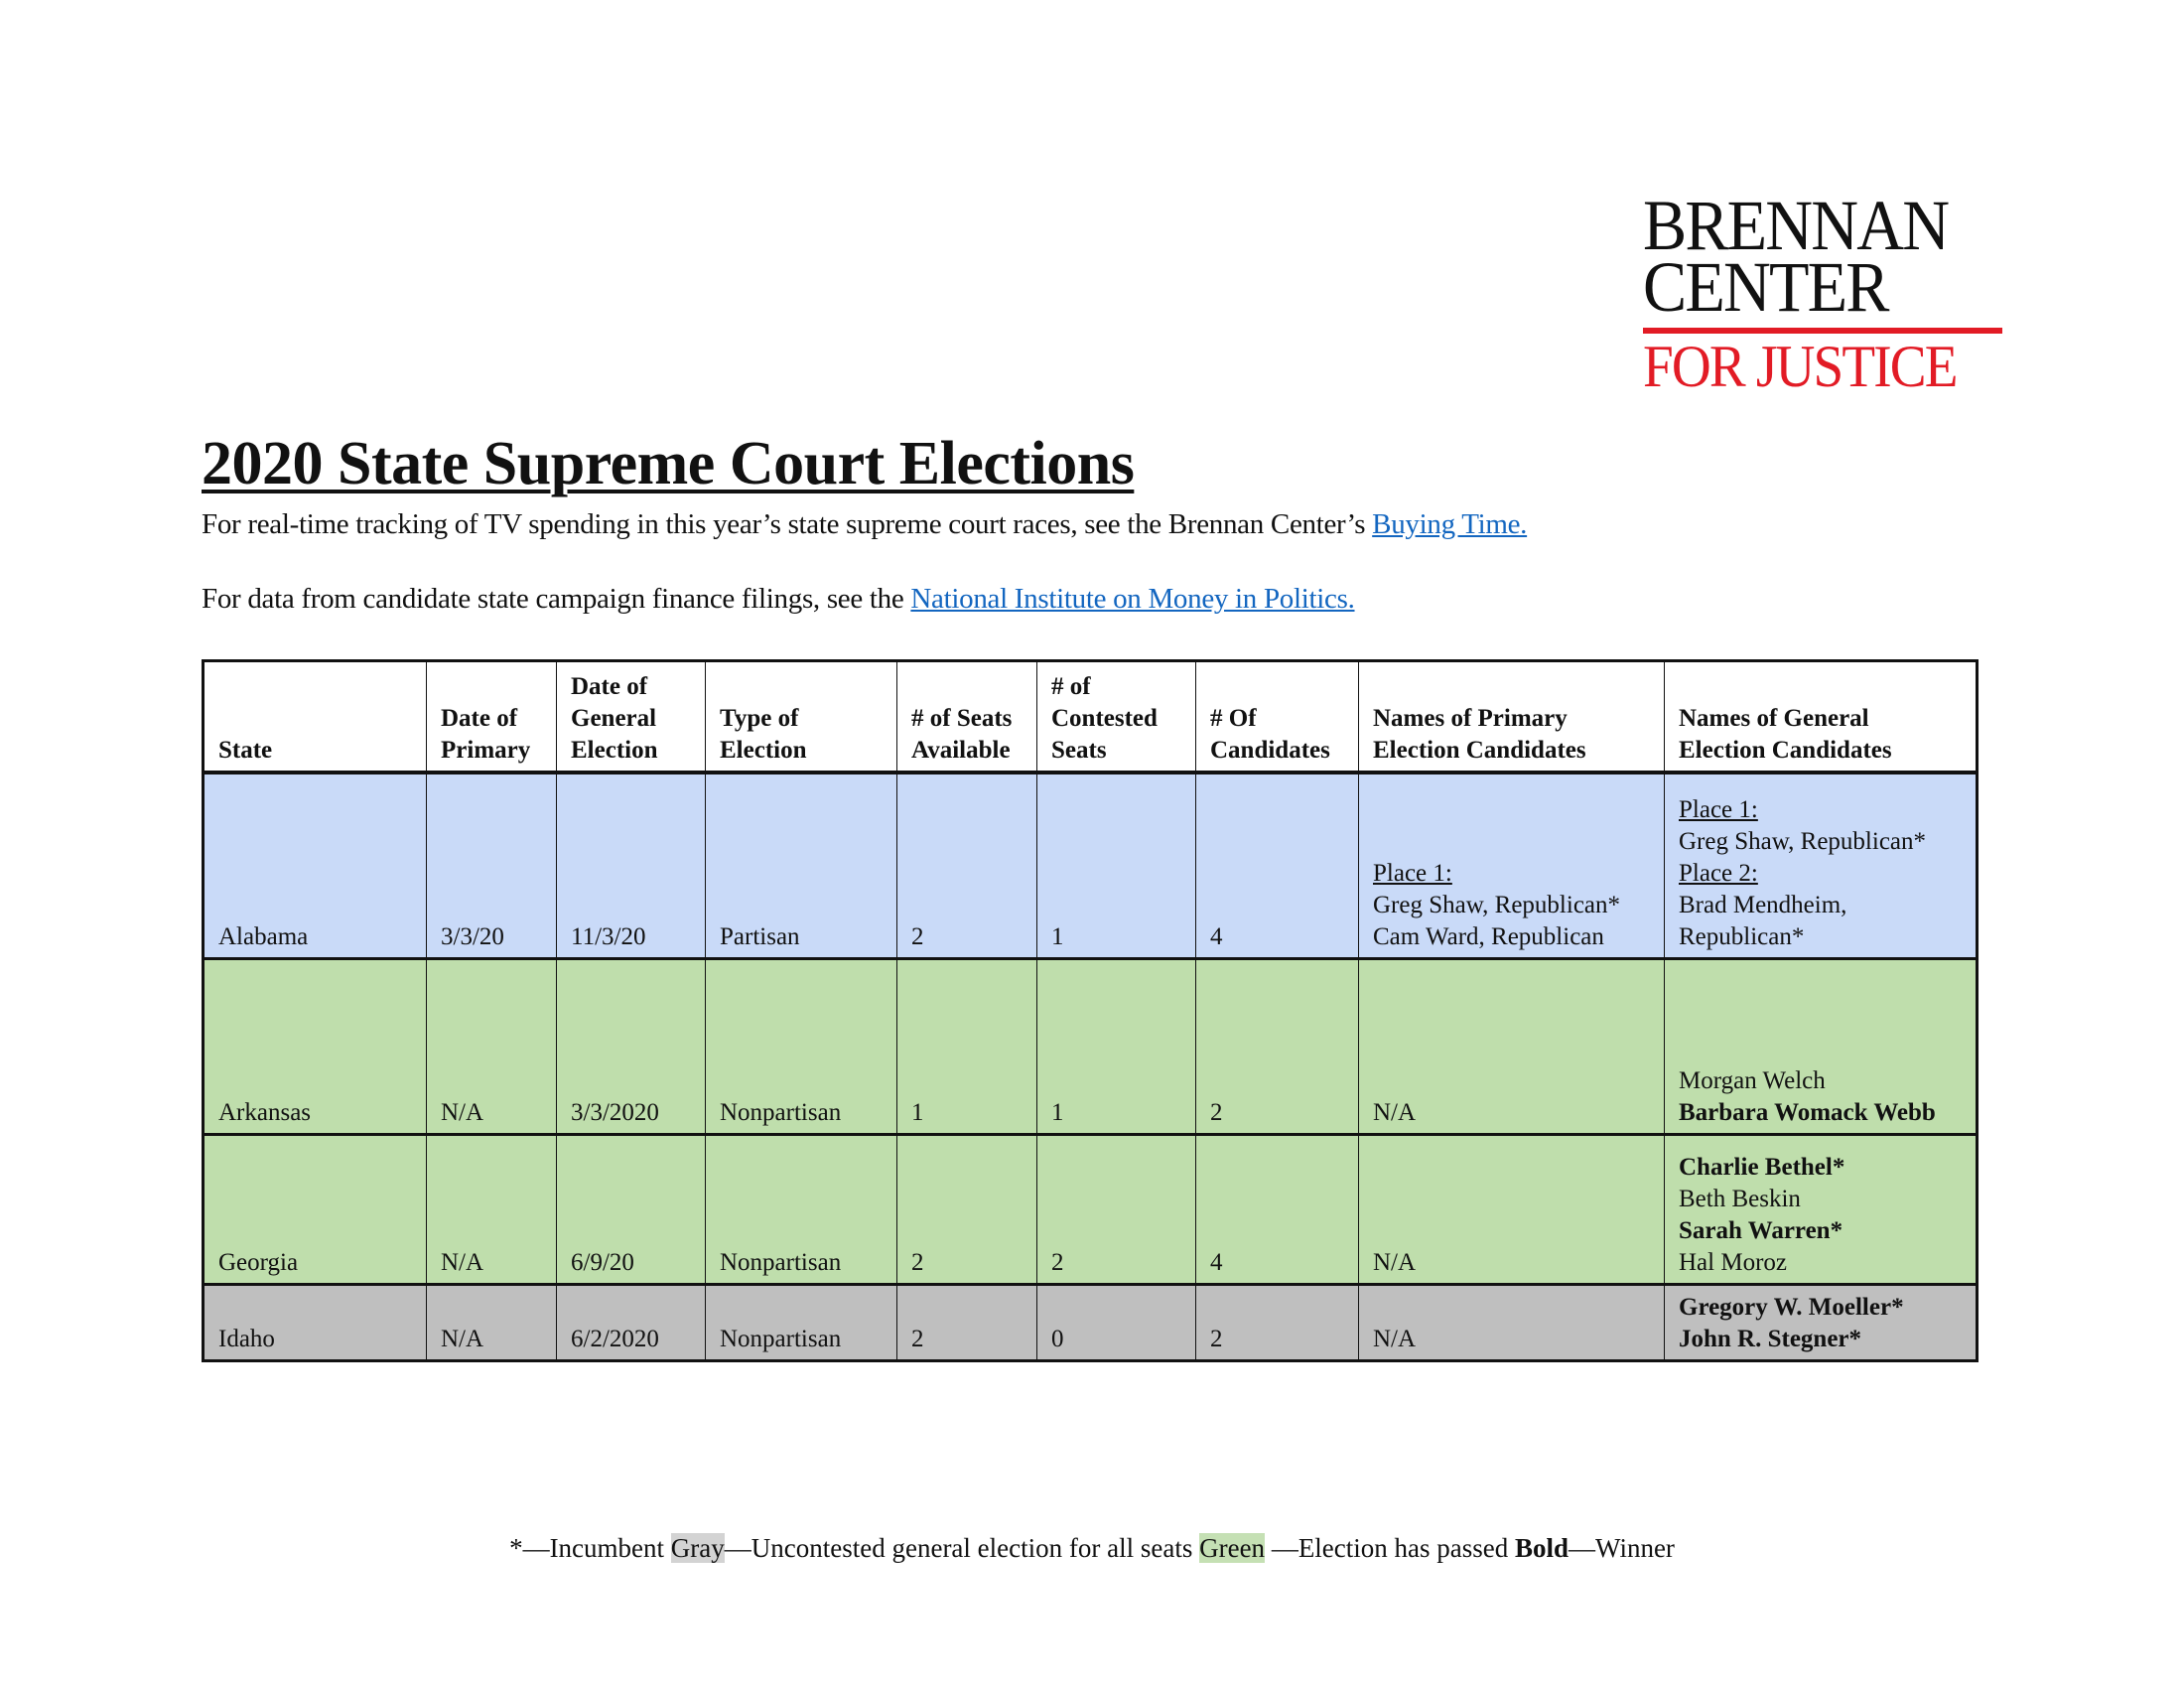  What do you see at coordinates (1733, 1262) in the screenshot?
I see `candidate-name: Hal Moroz` at bounding box center [1733, 1262].